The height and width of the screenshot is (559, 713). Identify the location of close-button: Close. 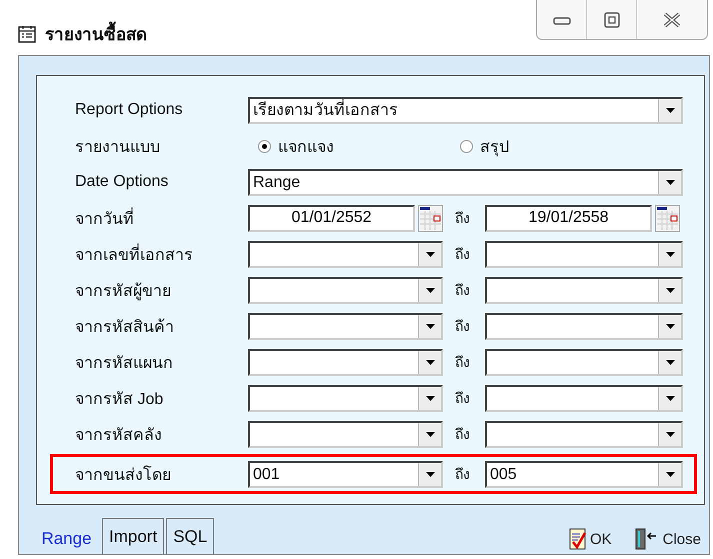
(667, 539).